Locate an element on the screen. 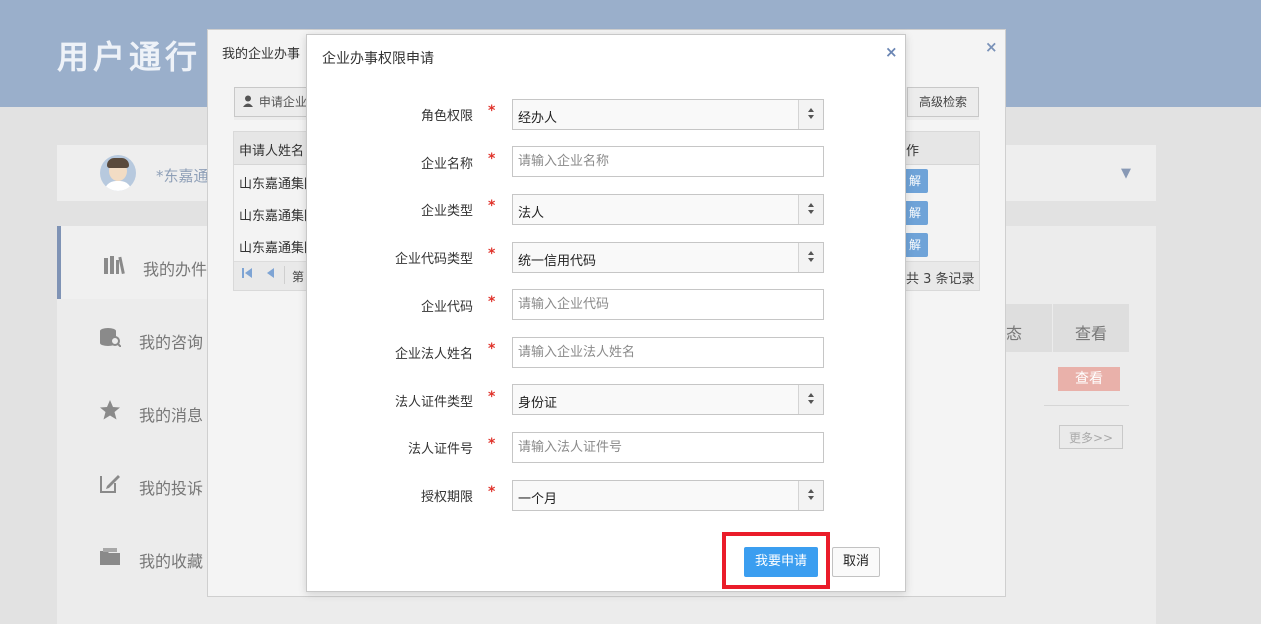 This screenshot has width=1261, height=624. page-title: 用户通行 is located at coordinates (129, 57).